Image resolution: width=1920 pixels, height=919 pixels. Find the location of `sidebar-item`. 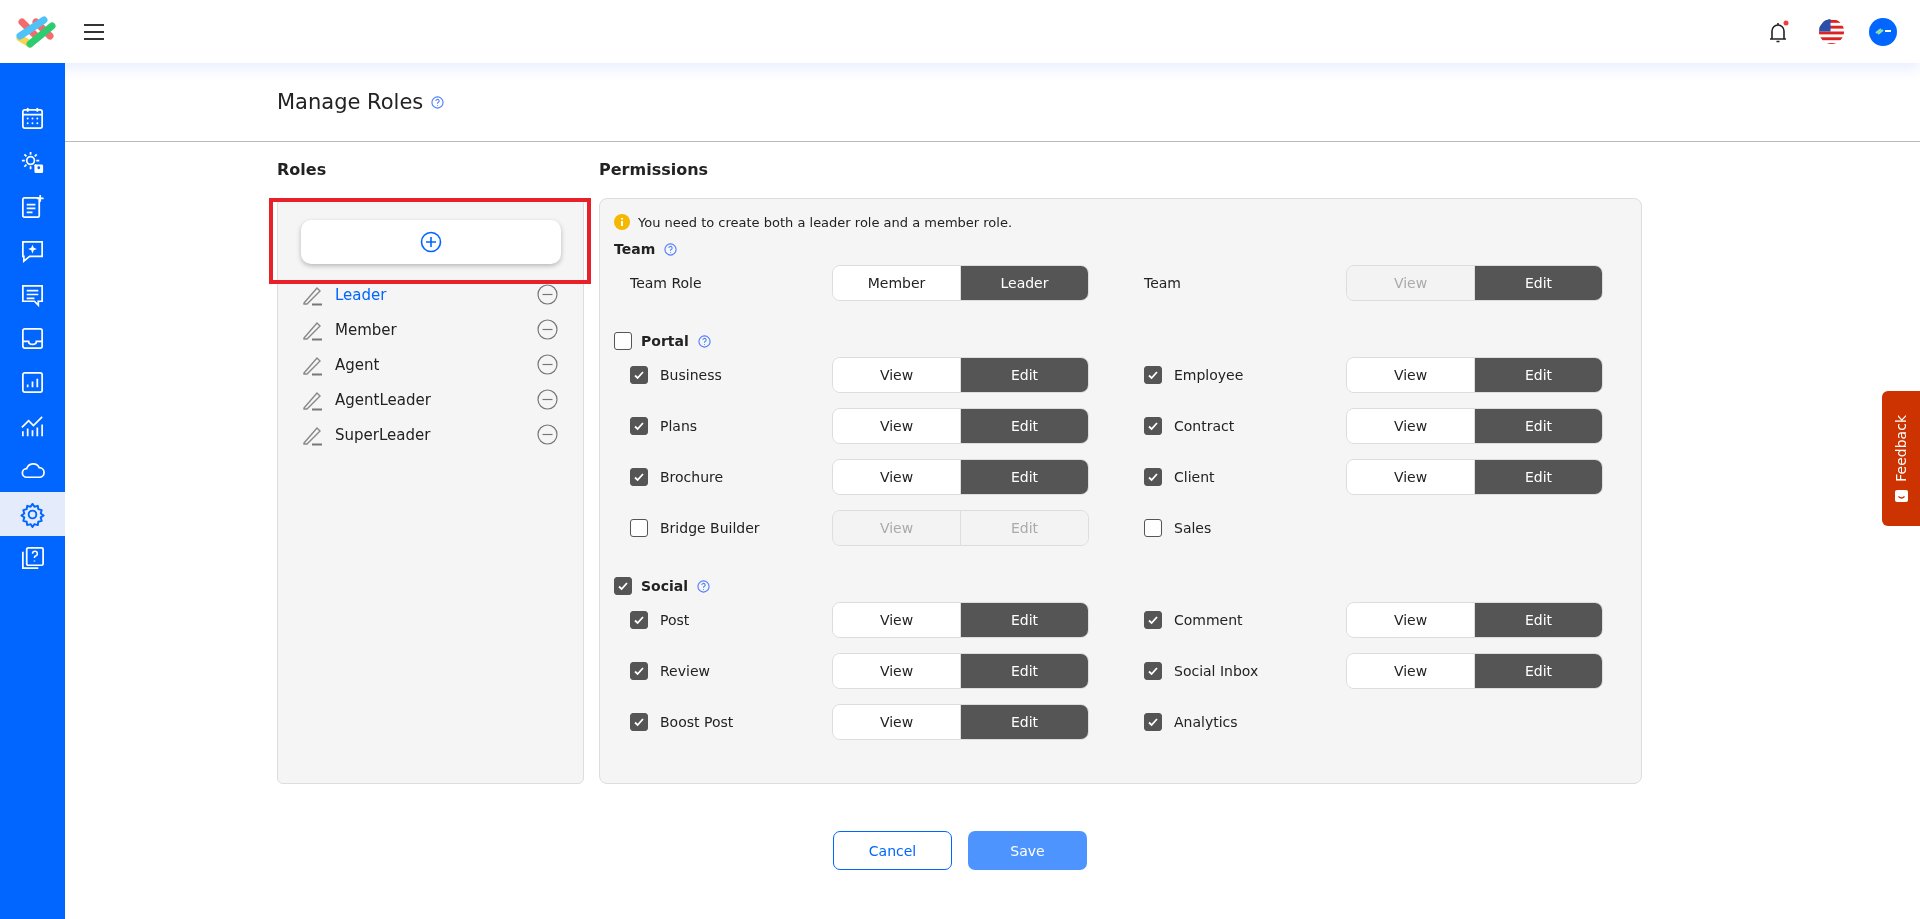

sidebar-item is located at coordinates (32, 514).